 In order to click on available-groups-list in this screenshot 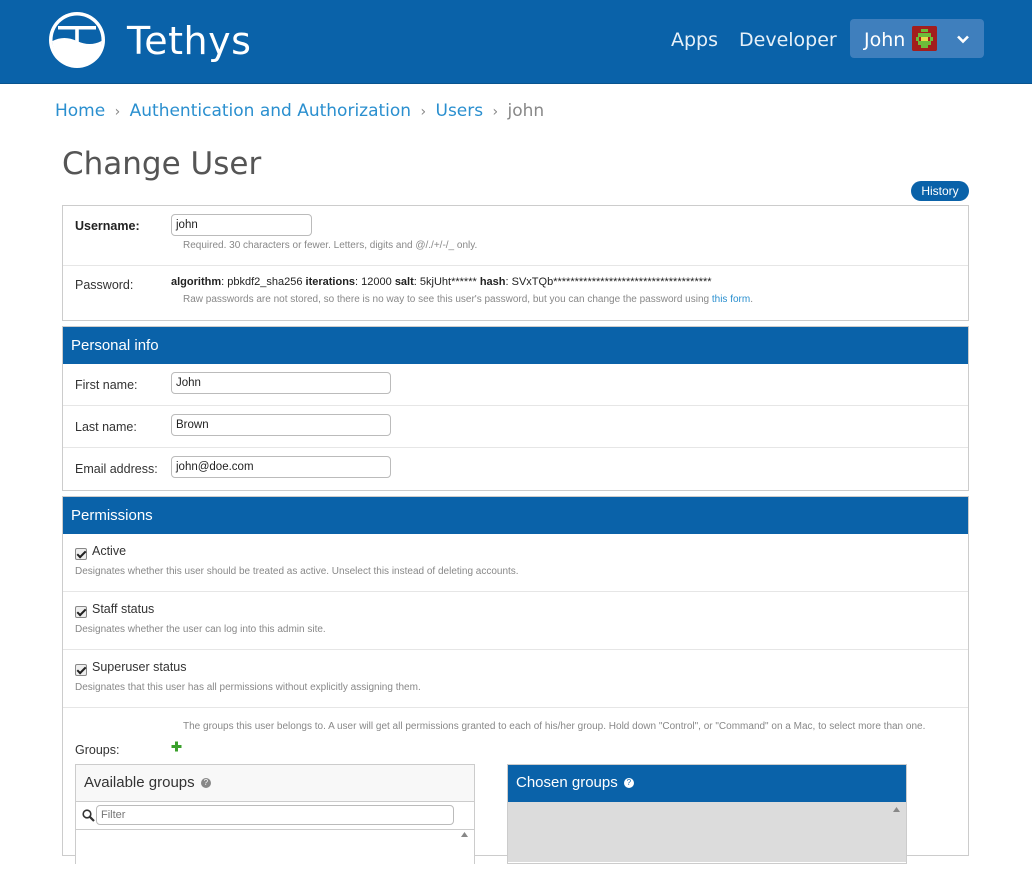, I will do `click(275, 850)`.